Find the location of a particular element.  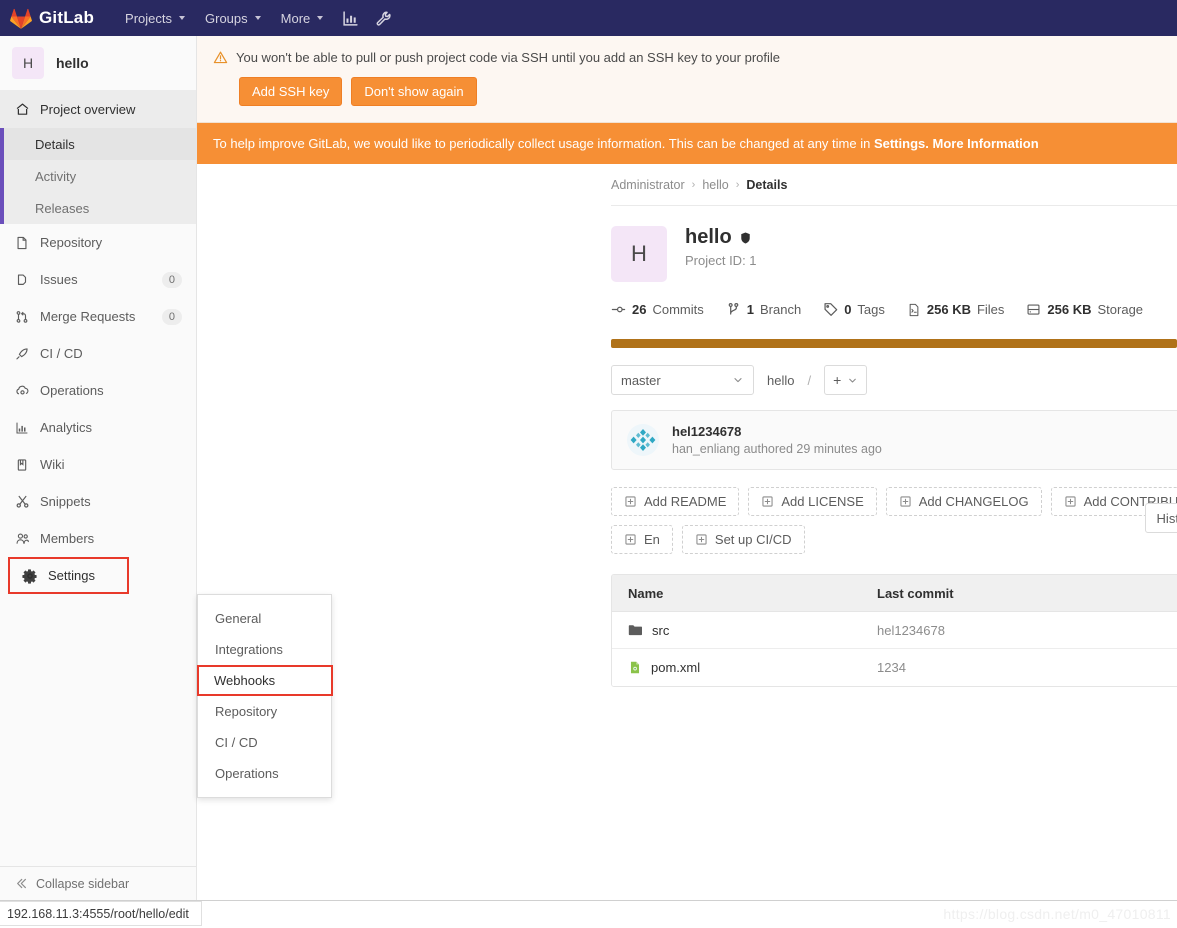

rocket-icon is located at coordinates (22, 354).